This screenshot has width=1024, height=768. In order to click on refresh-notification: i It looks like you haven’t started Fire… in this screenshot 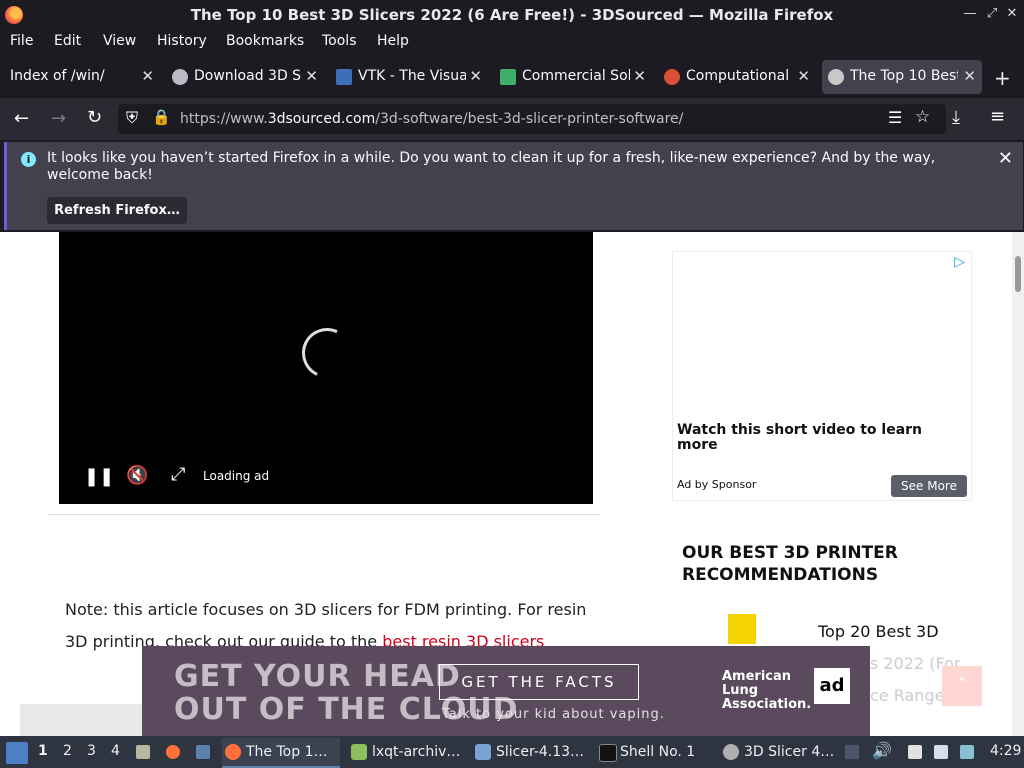, I will do `click(513, 186)`.